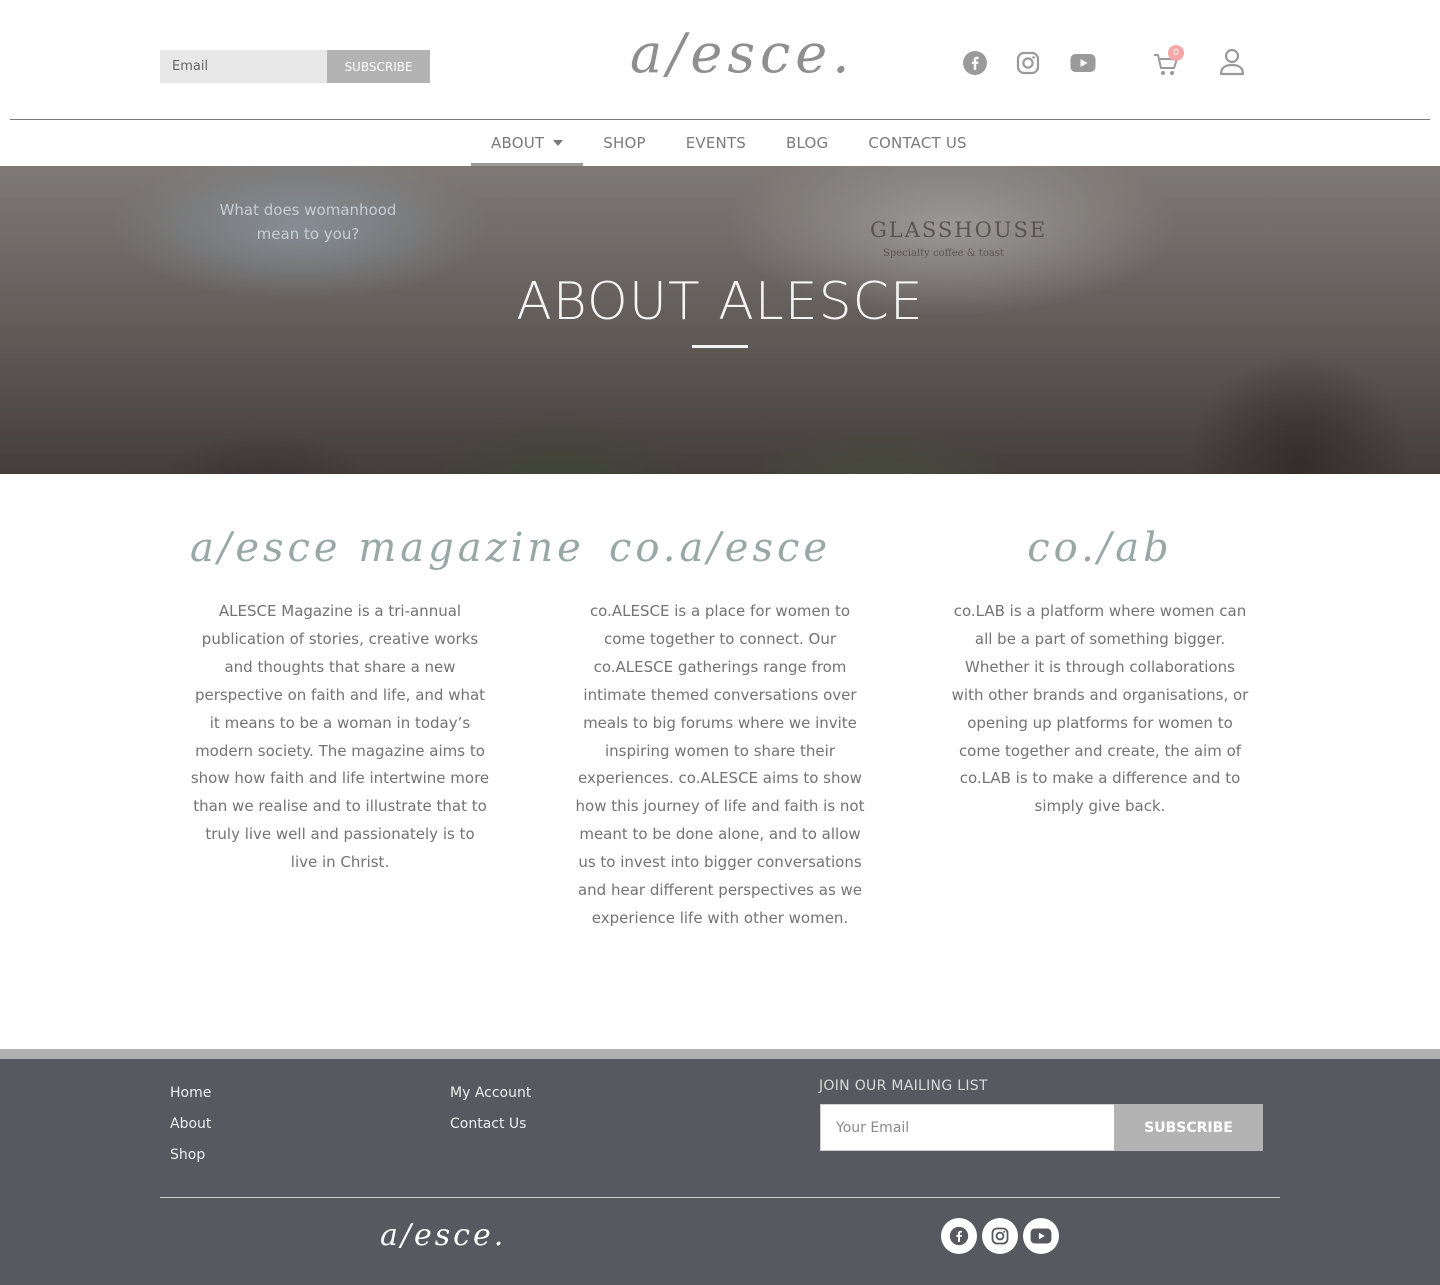 The width and height of the screenshot is (1440, 1285). Describe the element at coordinates (190, 1093) in the screenshot. I see `footer-link-home: Home` at that location.